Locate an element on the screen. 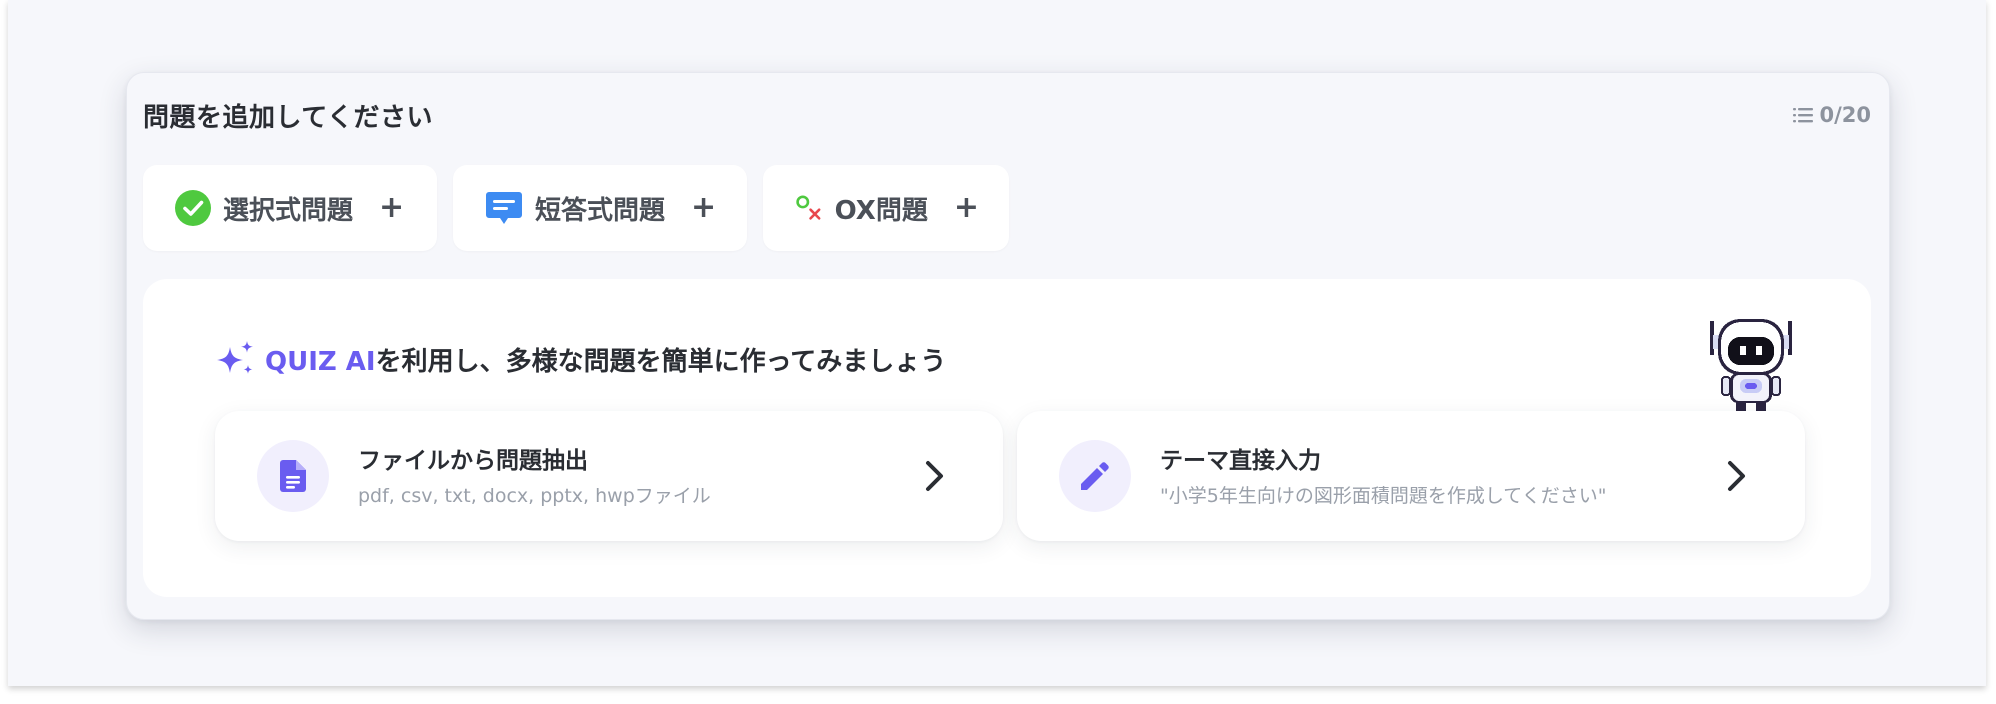  pencil-icon is located at coordinates (1095, 476).